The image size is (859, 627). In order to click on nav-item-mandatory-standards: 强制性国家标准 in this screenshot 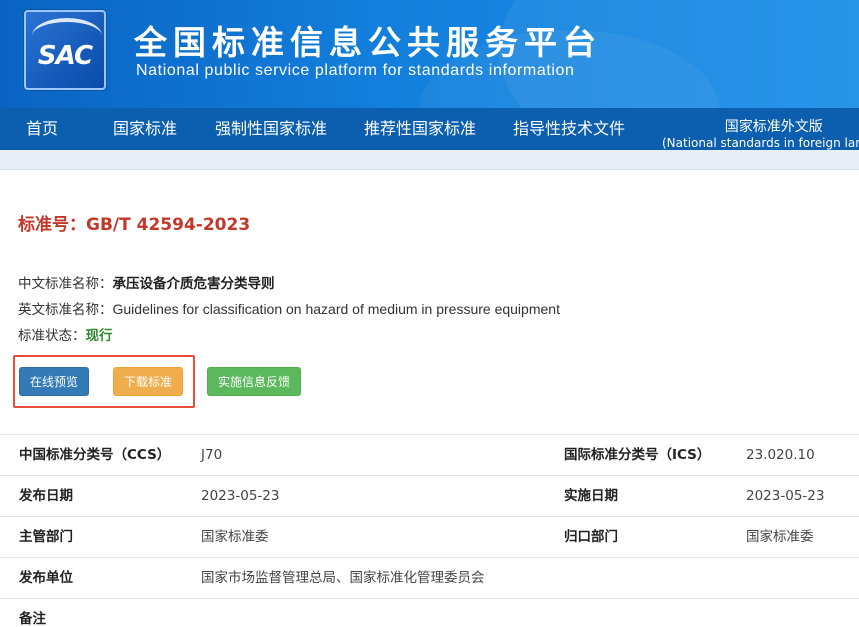, I will do `click(271, 129)`.